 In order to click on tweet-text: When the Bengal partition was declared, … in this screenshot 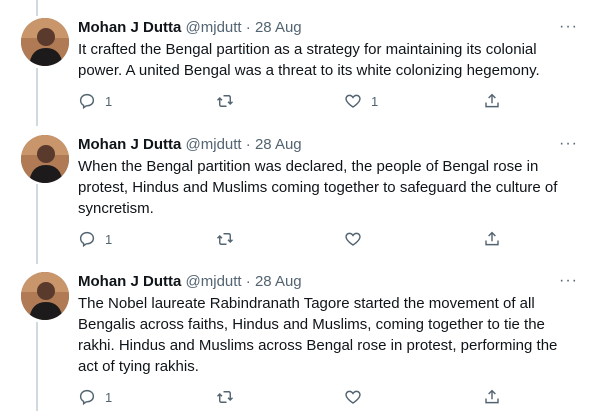, I will do `click(318, 187)`.